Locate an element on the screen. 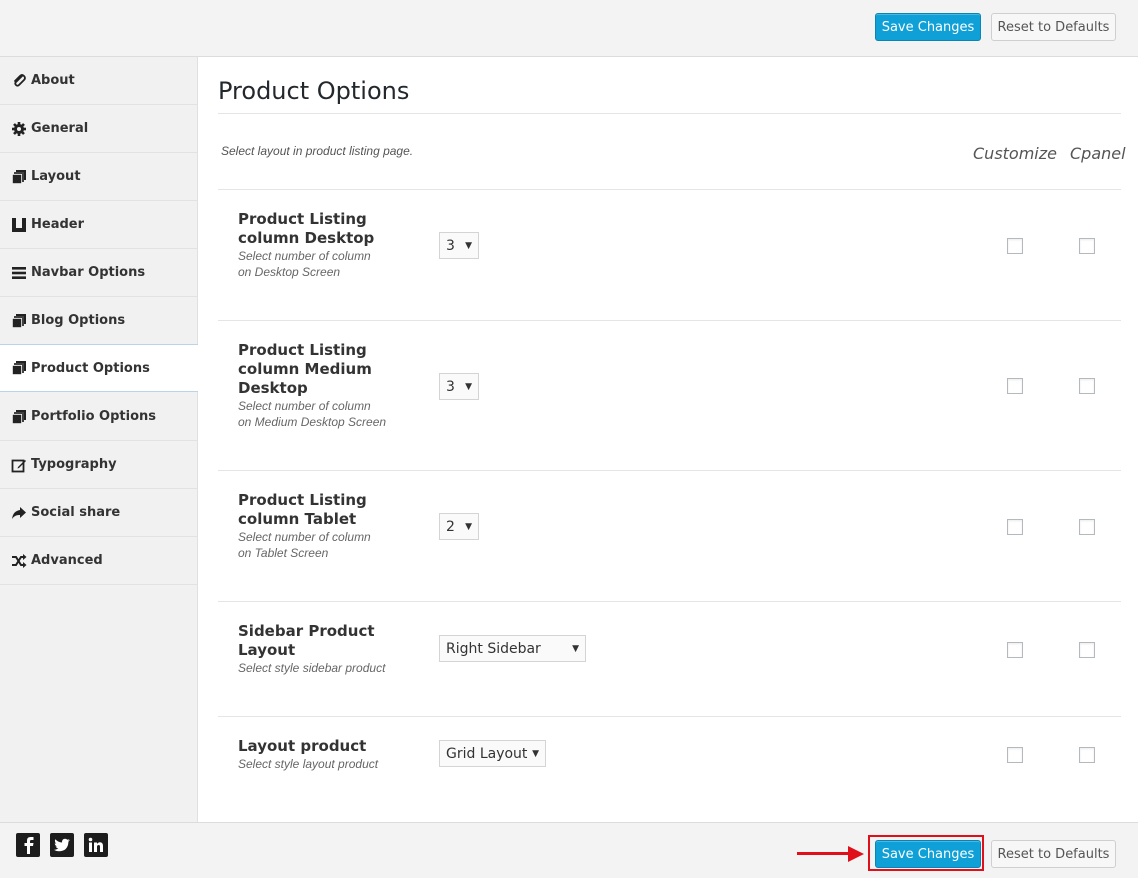  sidebar-item-general: General is located at coordinates (98, 129).